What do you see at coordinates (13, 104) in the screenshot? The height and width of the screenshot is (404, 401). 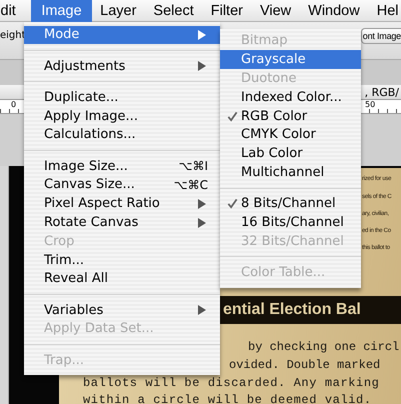 I see `ruler-label: 0` at bounding box center [13, 104].